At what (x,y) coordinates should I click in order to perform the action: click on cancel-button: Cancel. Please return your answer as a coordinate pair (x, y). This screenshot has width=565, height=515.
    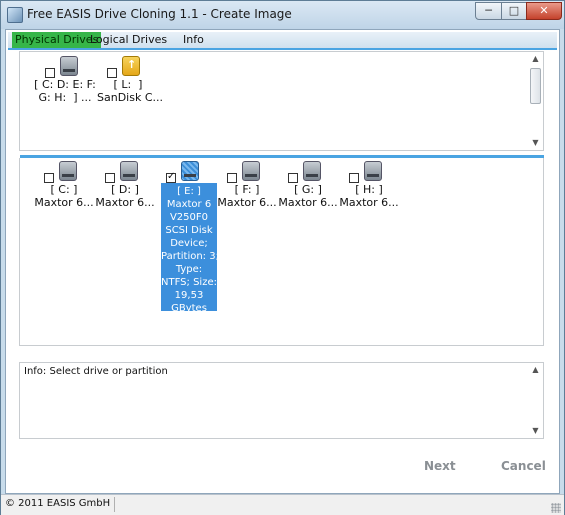
    Looking at the image, I should click on (523, 466).